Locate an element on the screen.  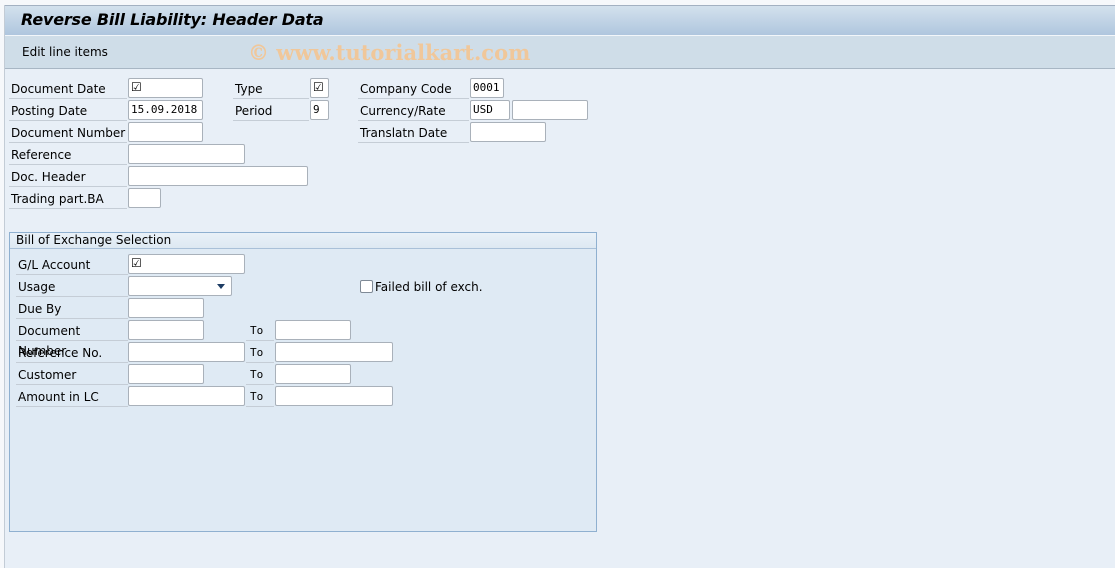
reference-no-to-input is located at coordinates (334, 352).